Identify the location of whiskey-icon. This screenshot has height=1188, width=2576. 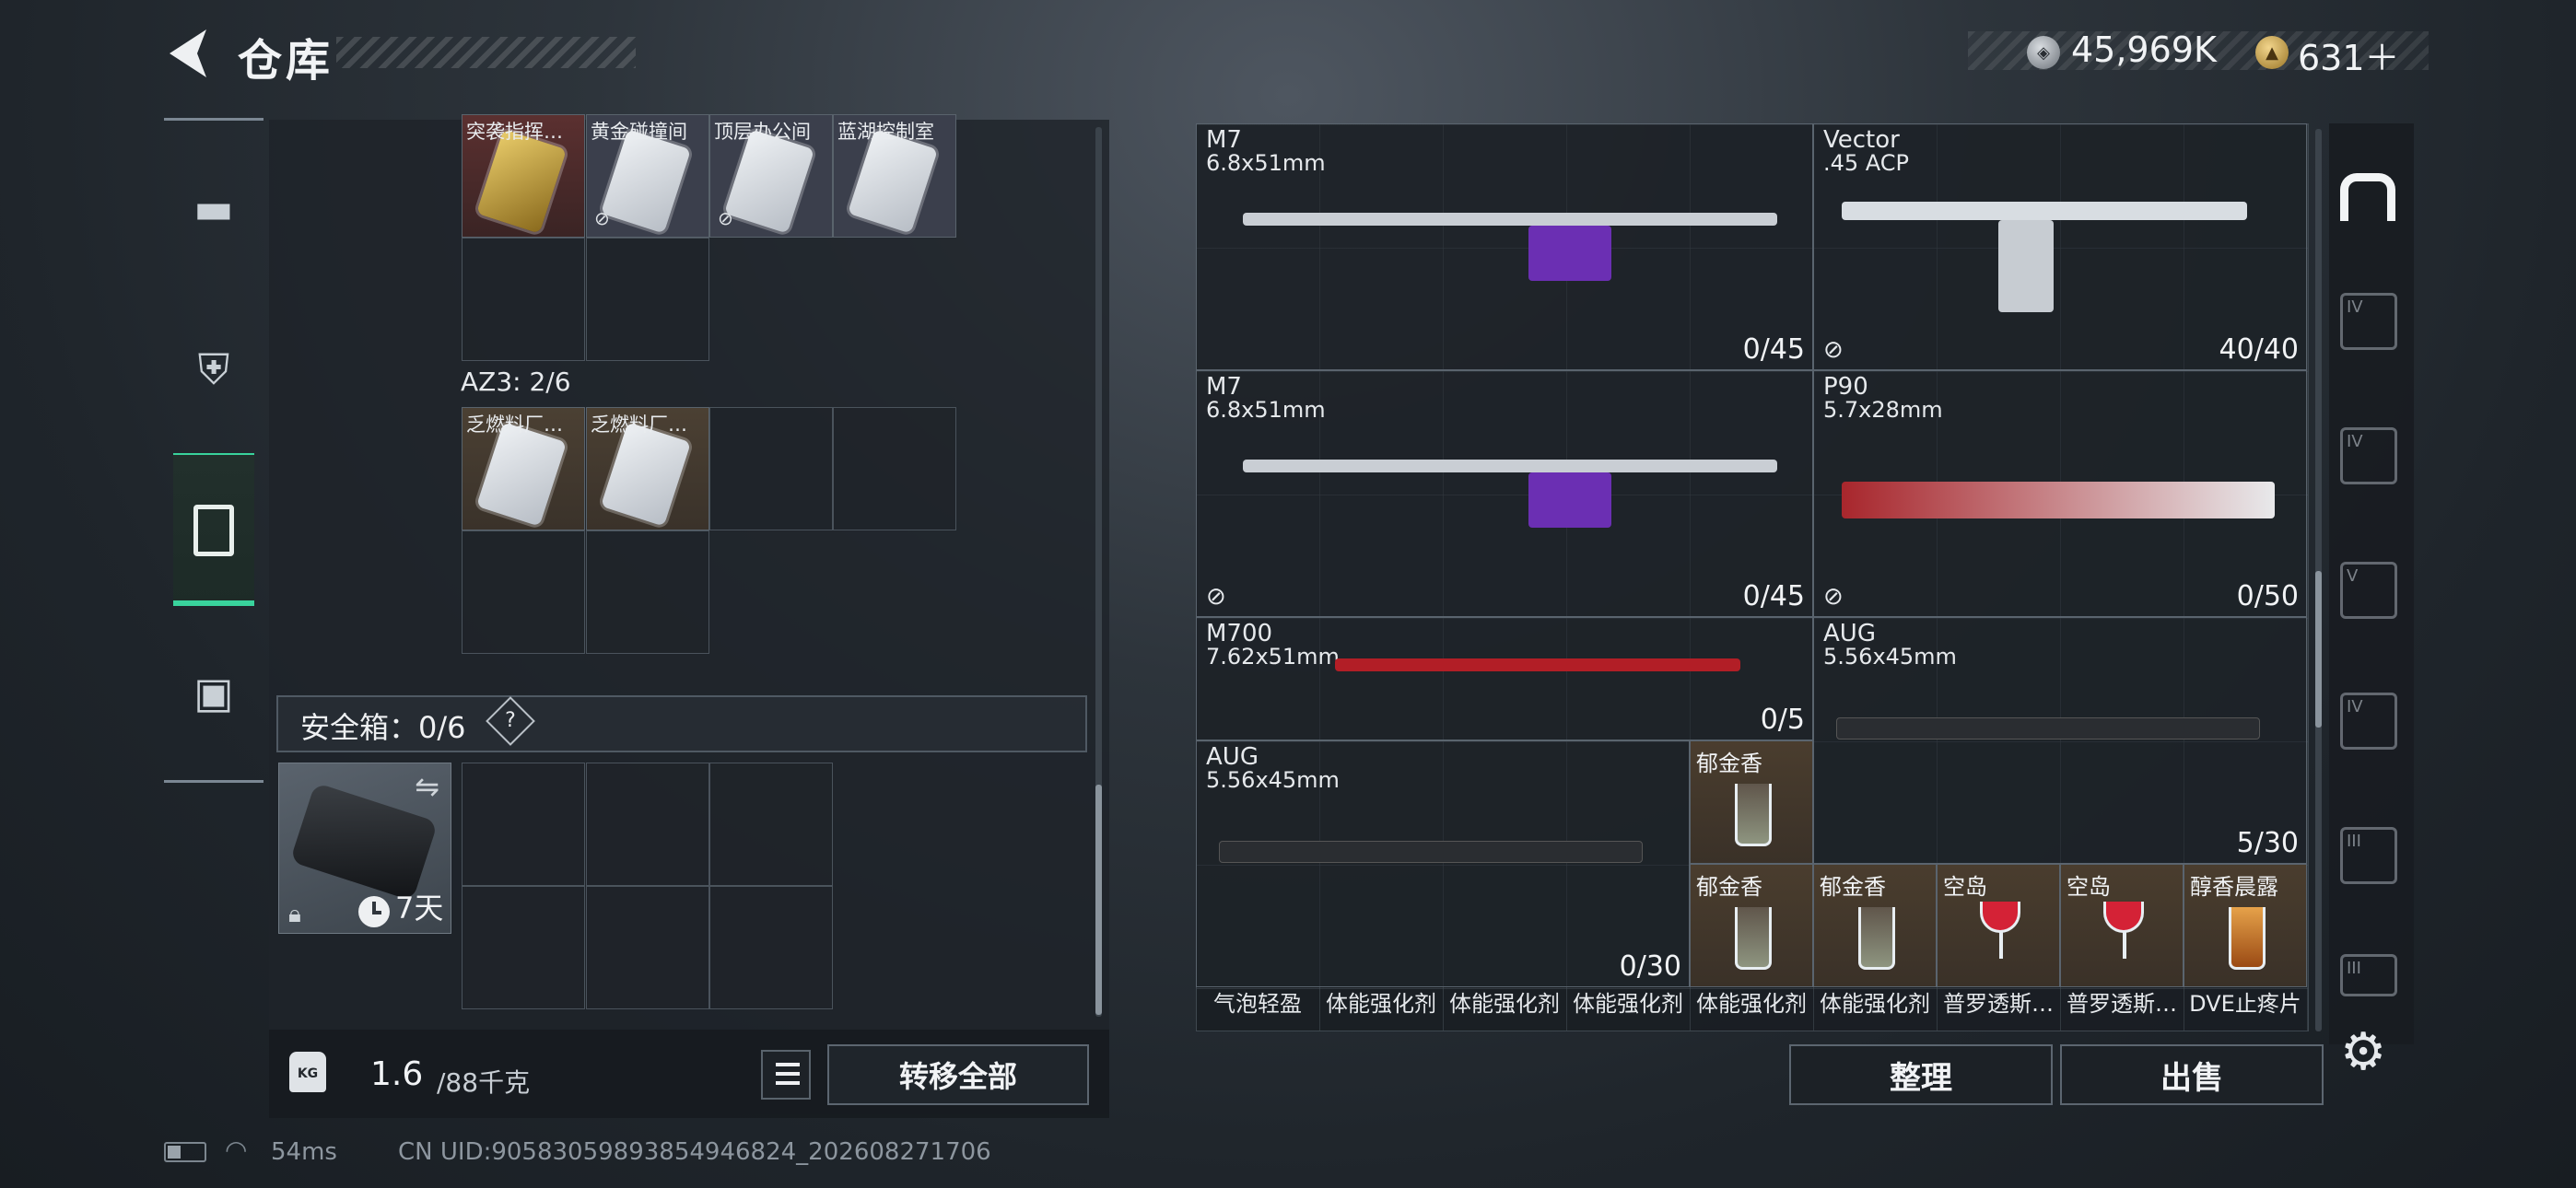
(2247, 938).